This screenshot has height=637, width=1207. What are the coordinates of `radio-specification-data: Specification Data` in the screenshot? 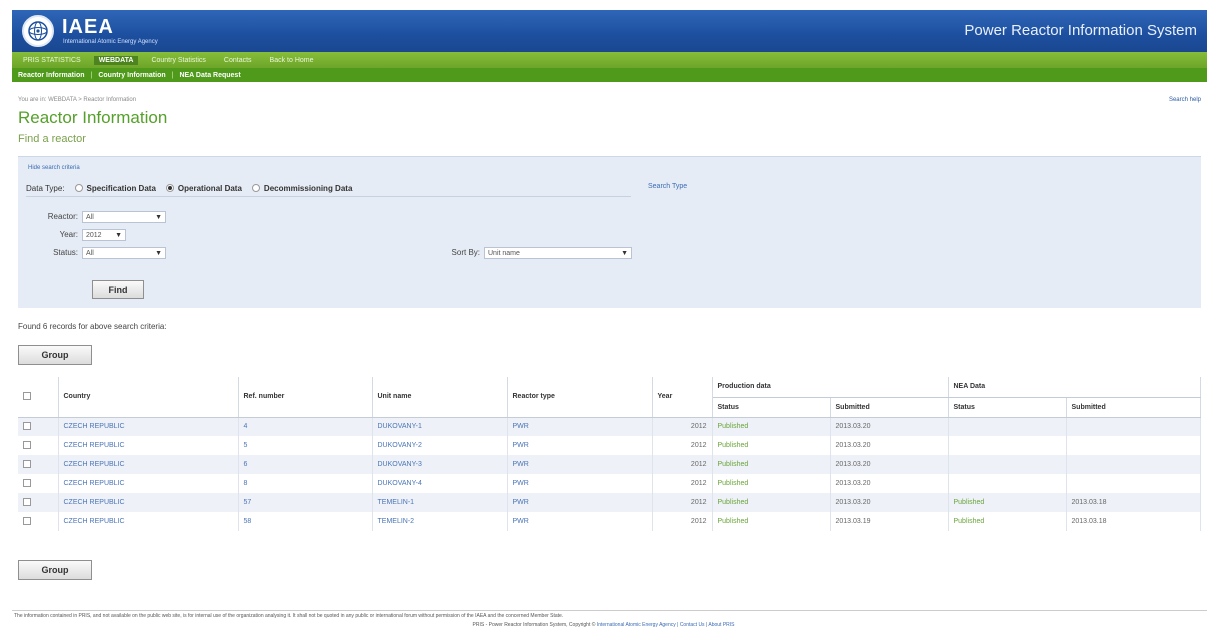 It's located at (115, 188).